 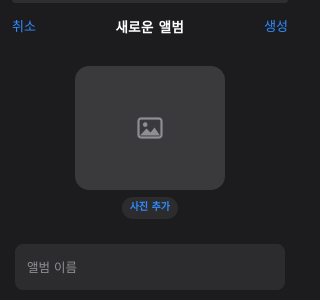 I want to click on create-button: 생성, so click(x=276, y=28).